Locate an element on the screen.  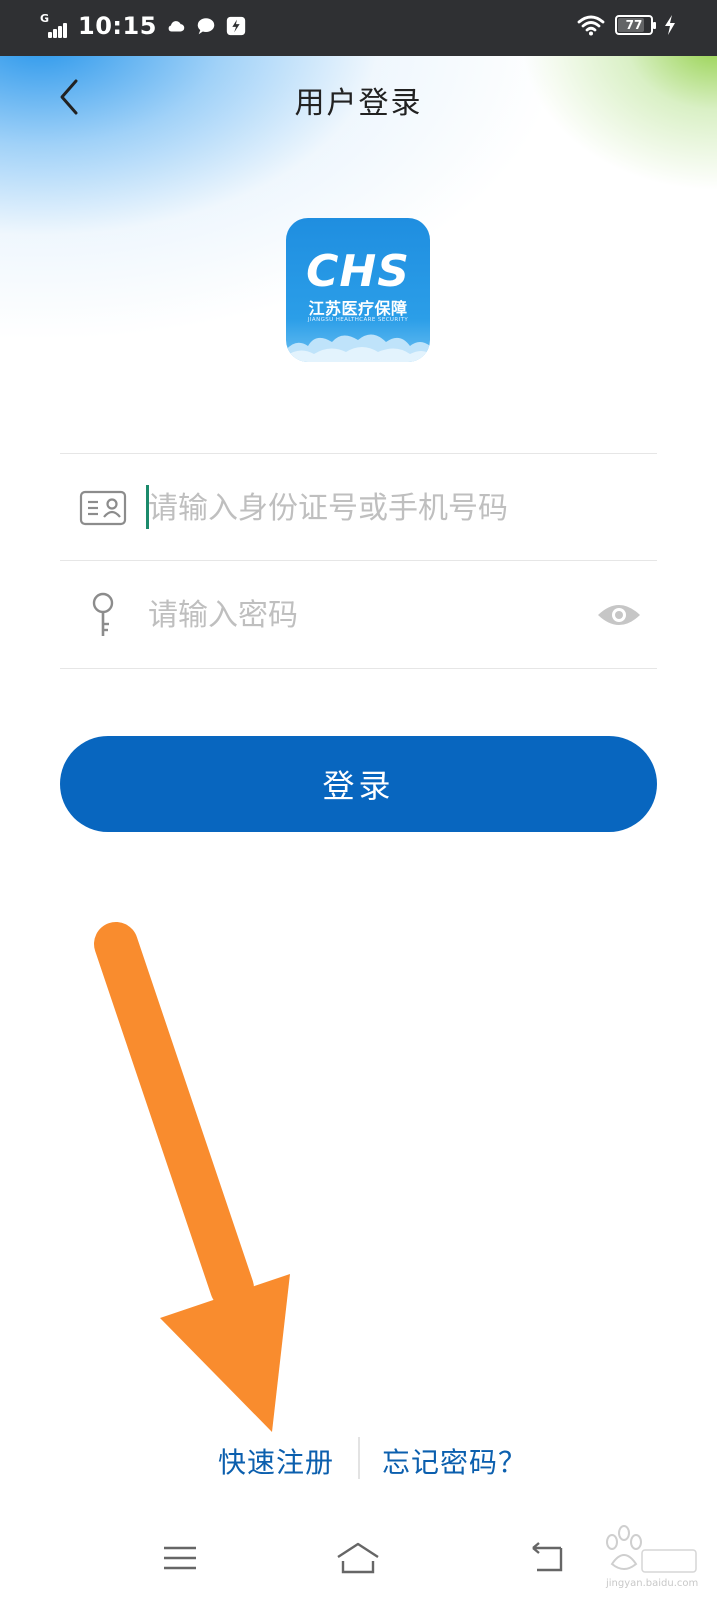
eye-icon is located at coordinates (619, 615).